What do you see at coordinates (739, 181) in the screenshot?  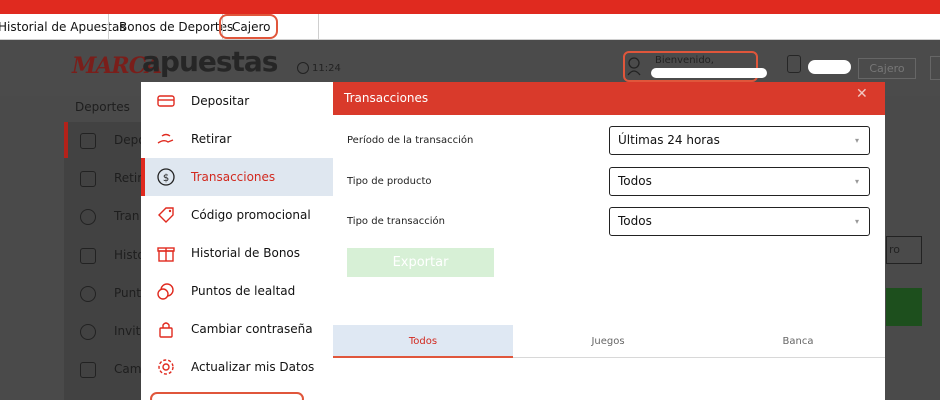 I see `product-type-select: Todos ▾` at bounding box center [739, 181].